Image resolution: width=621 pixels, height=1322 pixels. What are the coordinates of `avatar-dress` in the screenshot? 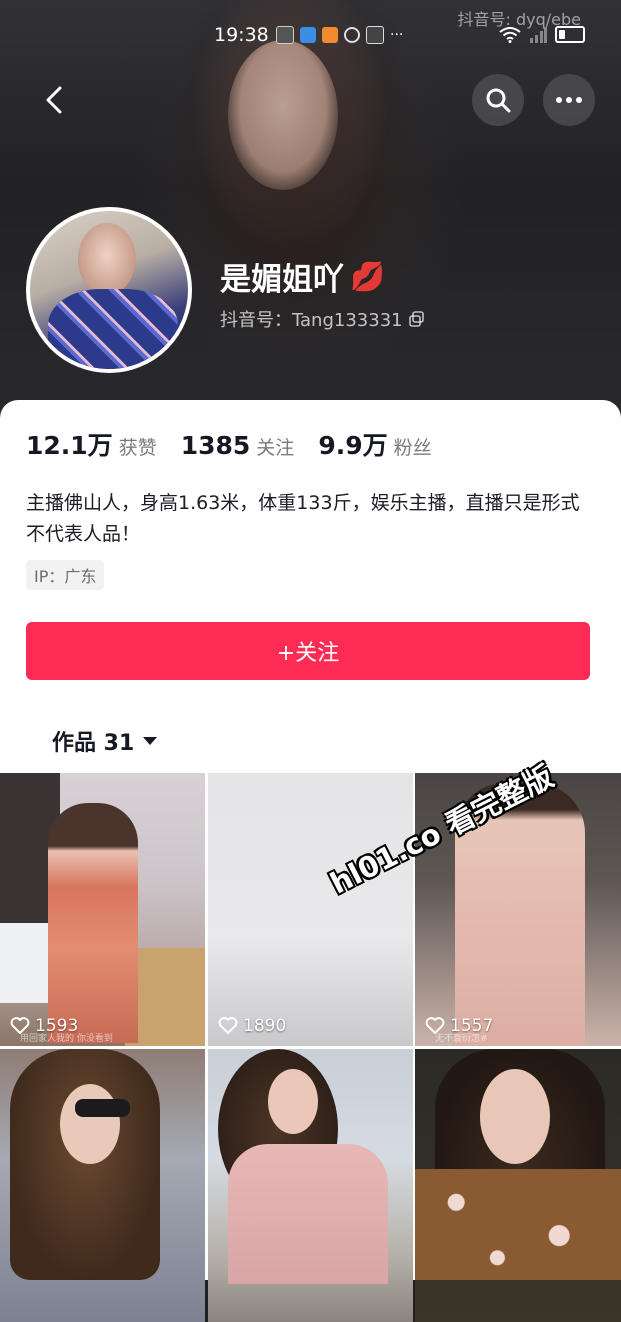 It's located at (113, 329).